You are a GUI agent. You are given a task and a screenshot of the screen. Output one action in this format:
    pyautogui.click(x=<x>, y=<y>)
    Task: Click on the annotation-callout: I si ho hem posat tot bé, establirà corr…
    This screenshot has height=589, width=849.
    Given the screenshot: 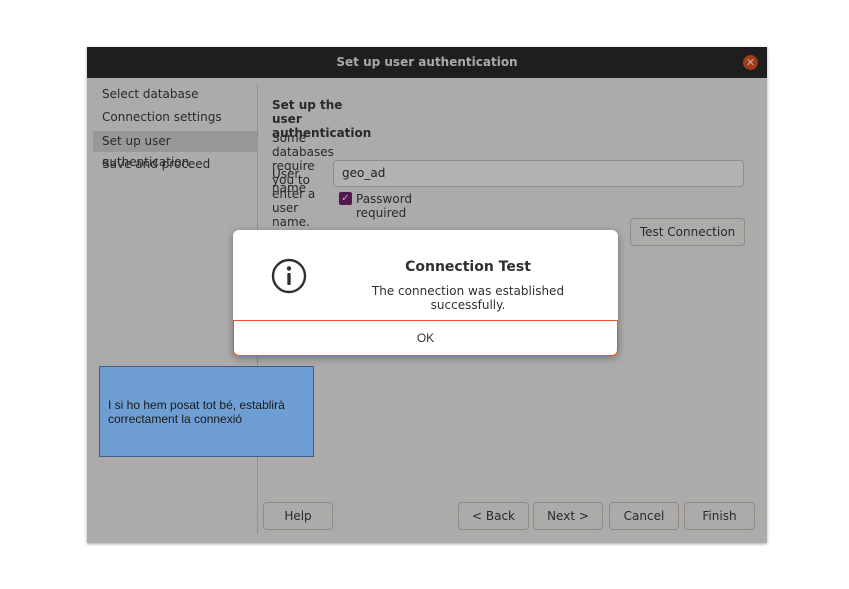 What is the action you would take?
    pyautogui.click(x=206, y=411)
    